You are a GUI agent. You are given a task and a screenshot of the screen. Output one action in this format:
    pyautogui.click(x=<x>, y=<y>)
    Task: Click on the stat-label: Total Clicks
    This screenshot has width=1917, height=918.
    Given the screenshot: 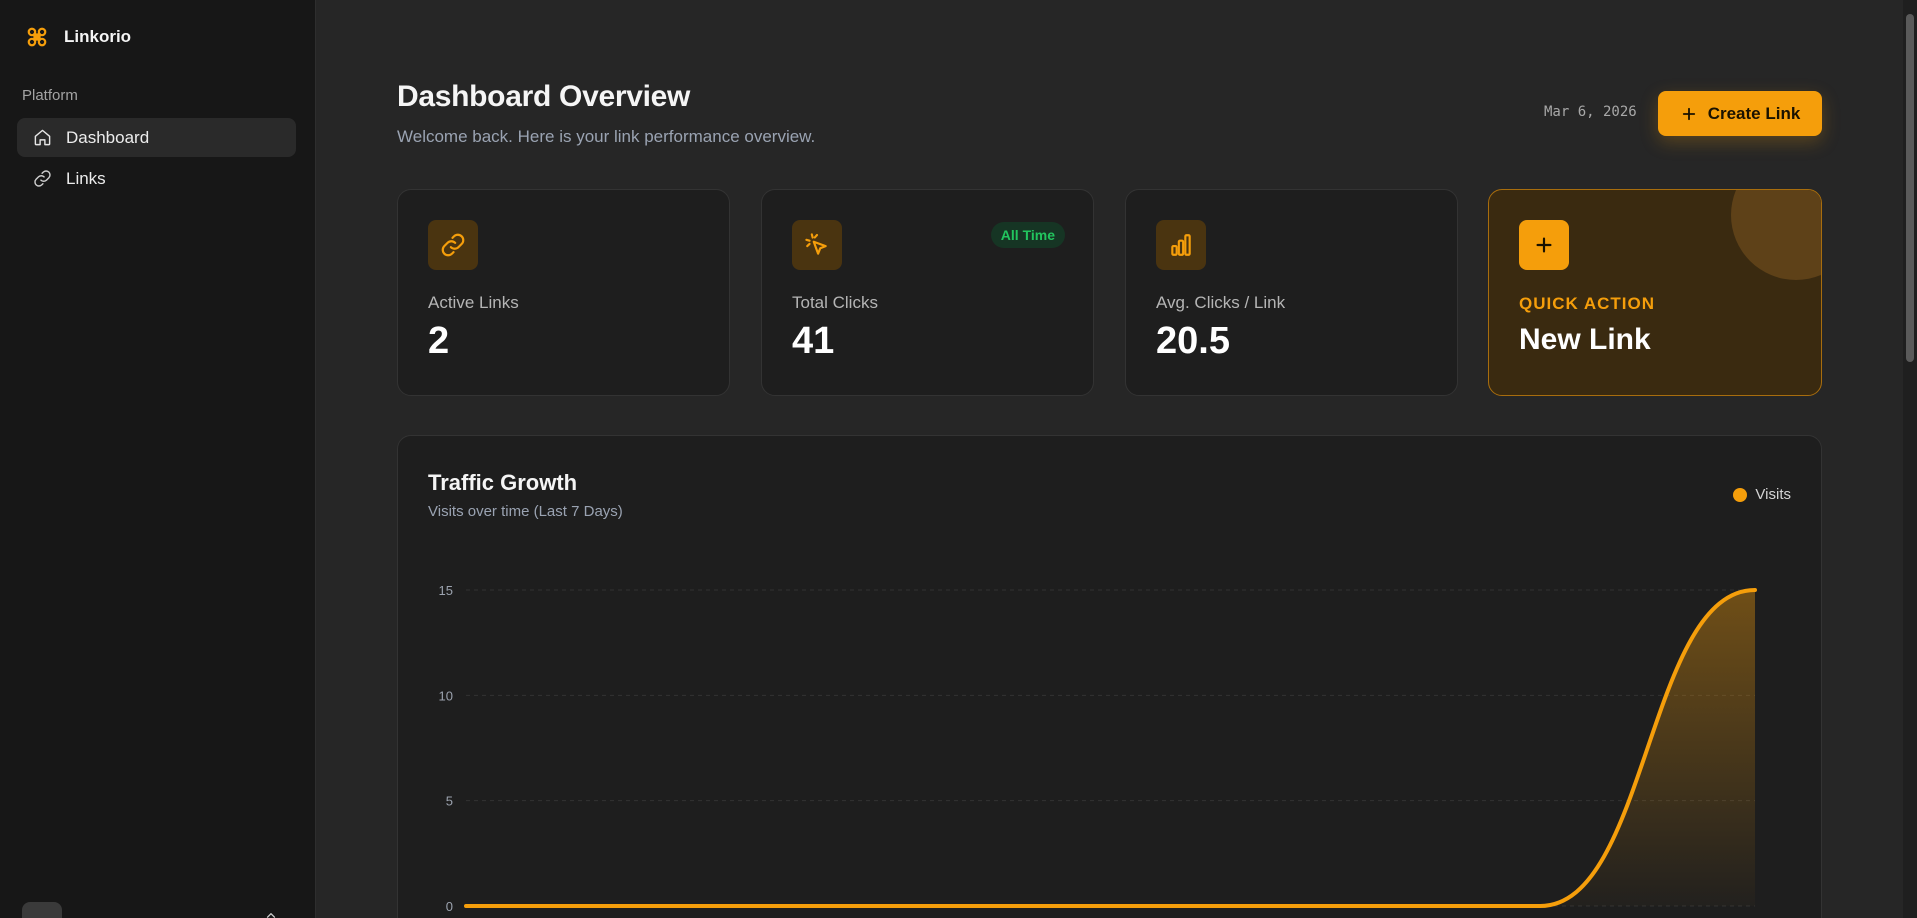 What is the action you would take?
    pyautogui.click(x=835, y=302)
    